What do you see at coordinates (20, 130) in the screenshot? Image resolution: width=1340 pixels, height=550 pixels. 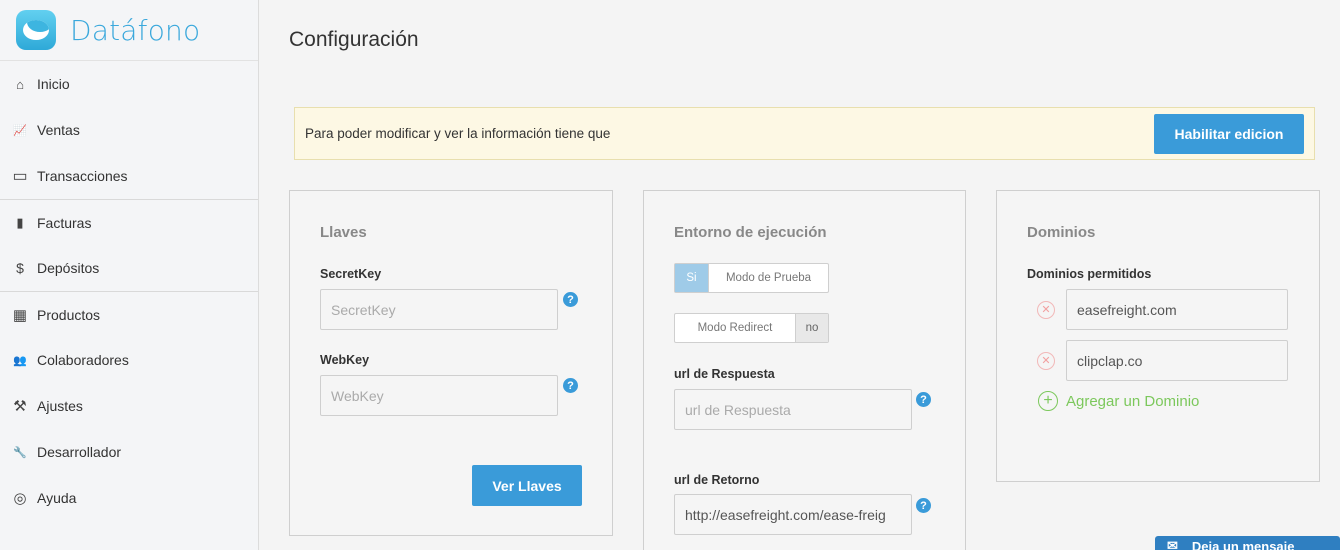 I see `area-chart-icon: 📈` at bounding box center [20, 130].